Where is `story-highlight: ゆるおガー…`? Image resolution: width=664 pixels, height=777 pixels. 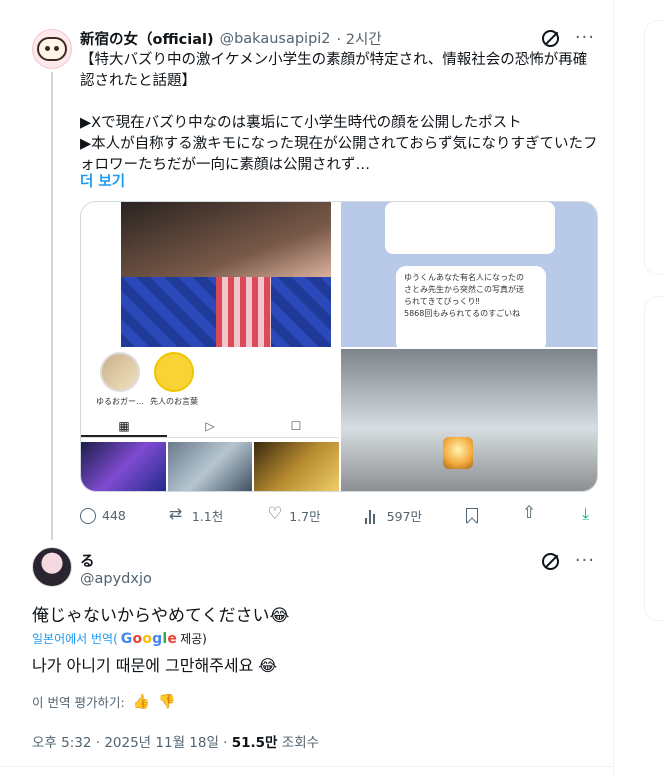 story-highlight: ゆるおガー… is located at coordinates (120, 379).